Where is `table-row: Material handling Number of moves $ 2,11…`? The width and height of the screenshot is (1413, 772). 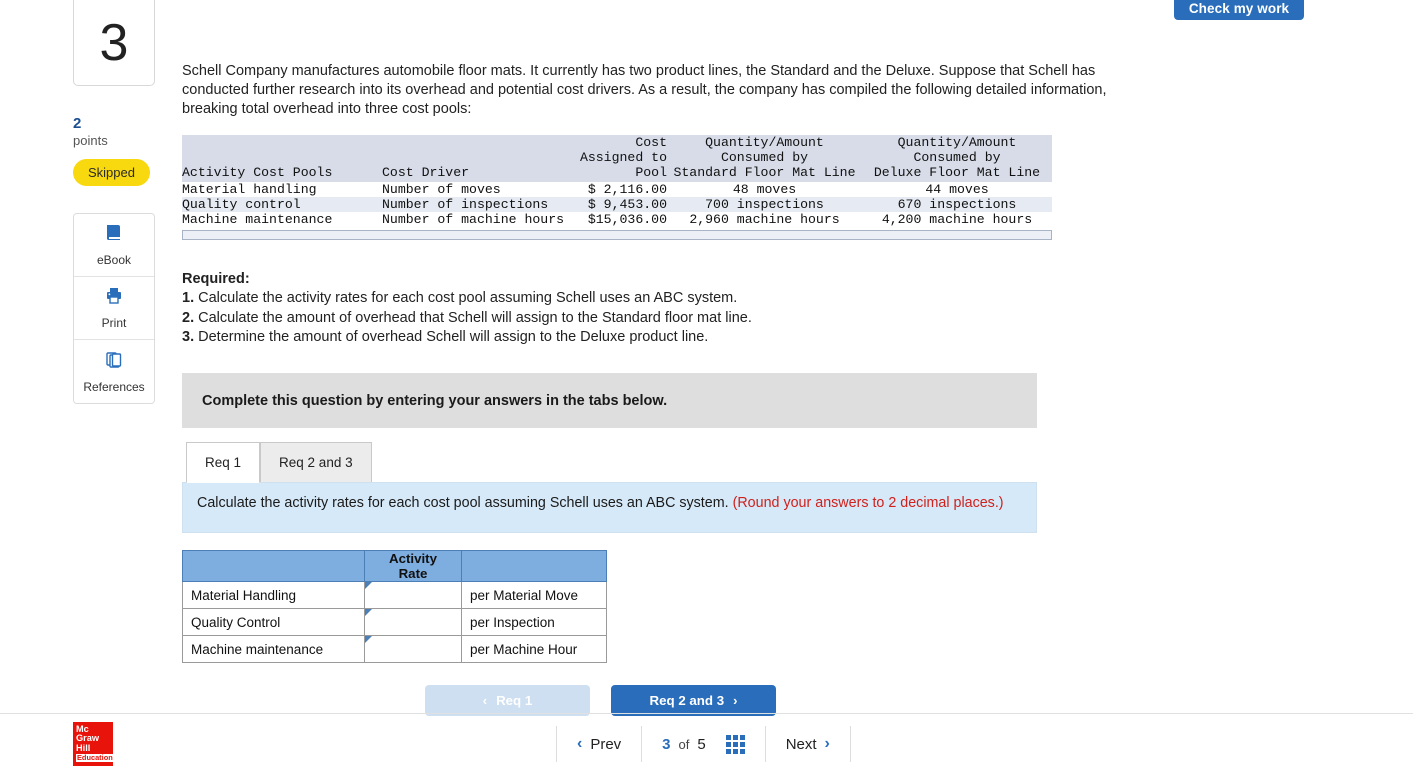
table-row: Material handling Number of moves $ 2,11… is located at coordinates (617, 189).